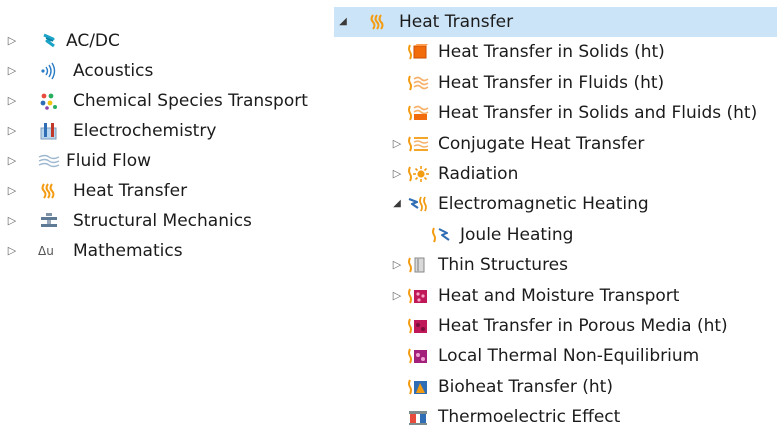 This screenshot has width=777, height=427. I want to click on tree-node-local-thermal-non-equilibrium: Local Thermal Non-Equilibrium, so click(555, 356).